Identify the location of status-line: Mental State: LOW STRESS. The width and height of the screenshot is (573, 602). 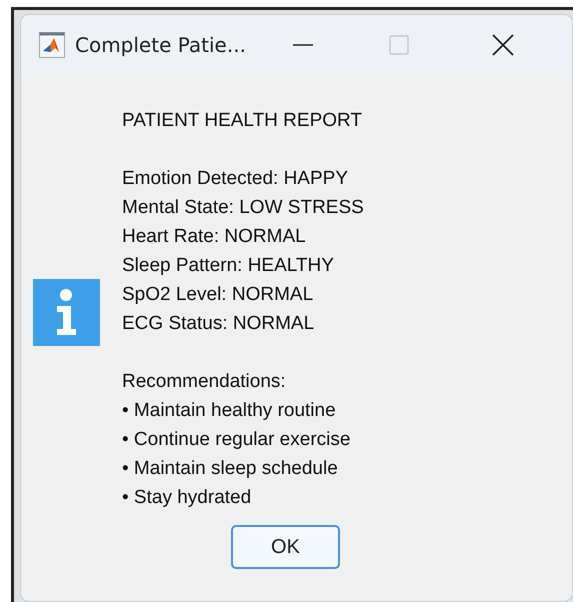
(243, 208).